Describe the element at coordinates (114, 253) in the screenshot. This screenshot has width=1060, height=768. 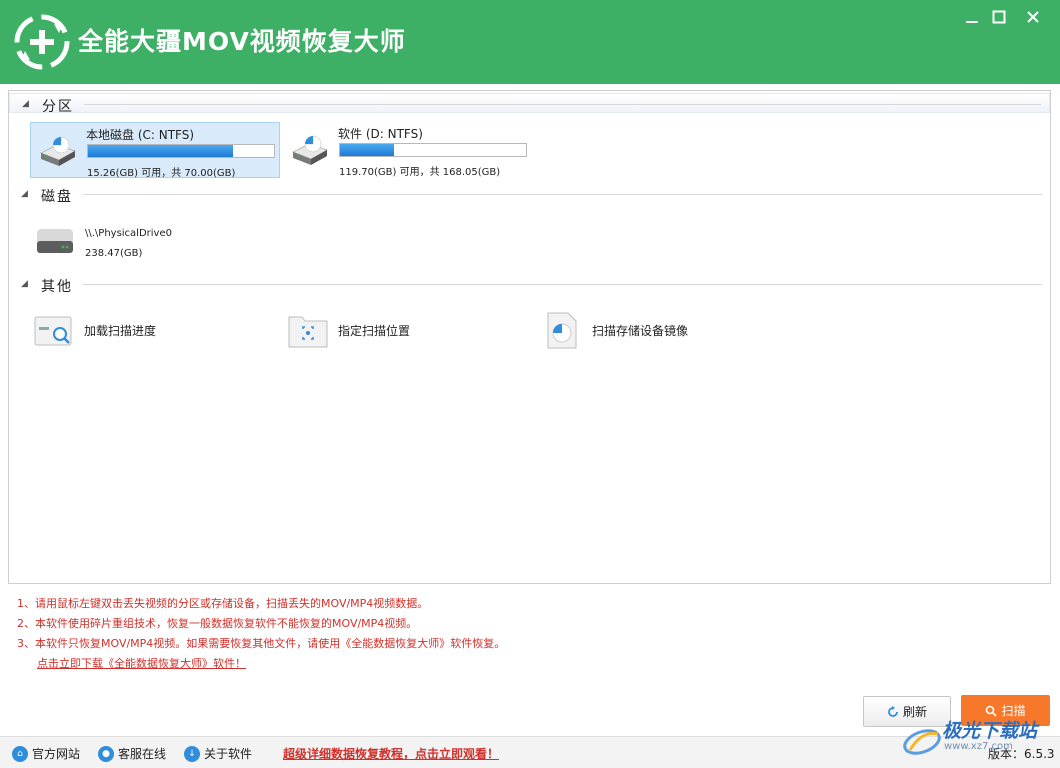
I see `disk-size: 238.47(GB)` at that location.